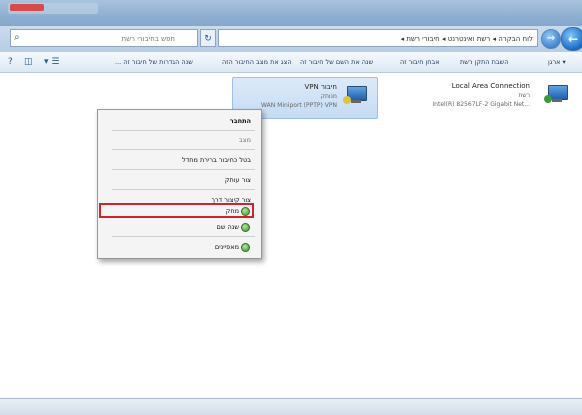 The width and height of the screenshot is (582, 415). Describe the element at coordinates (216, 160) in the screenshot. I see `menu-item-cancel-default: בטל כחיבור ברירת מחדל` at that location.